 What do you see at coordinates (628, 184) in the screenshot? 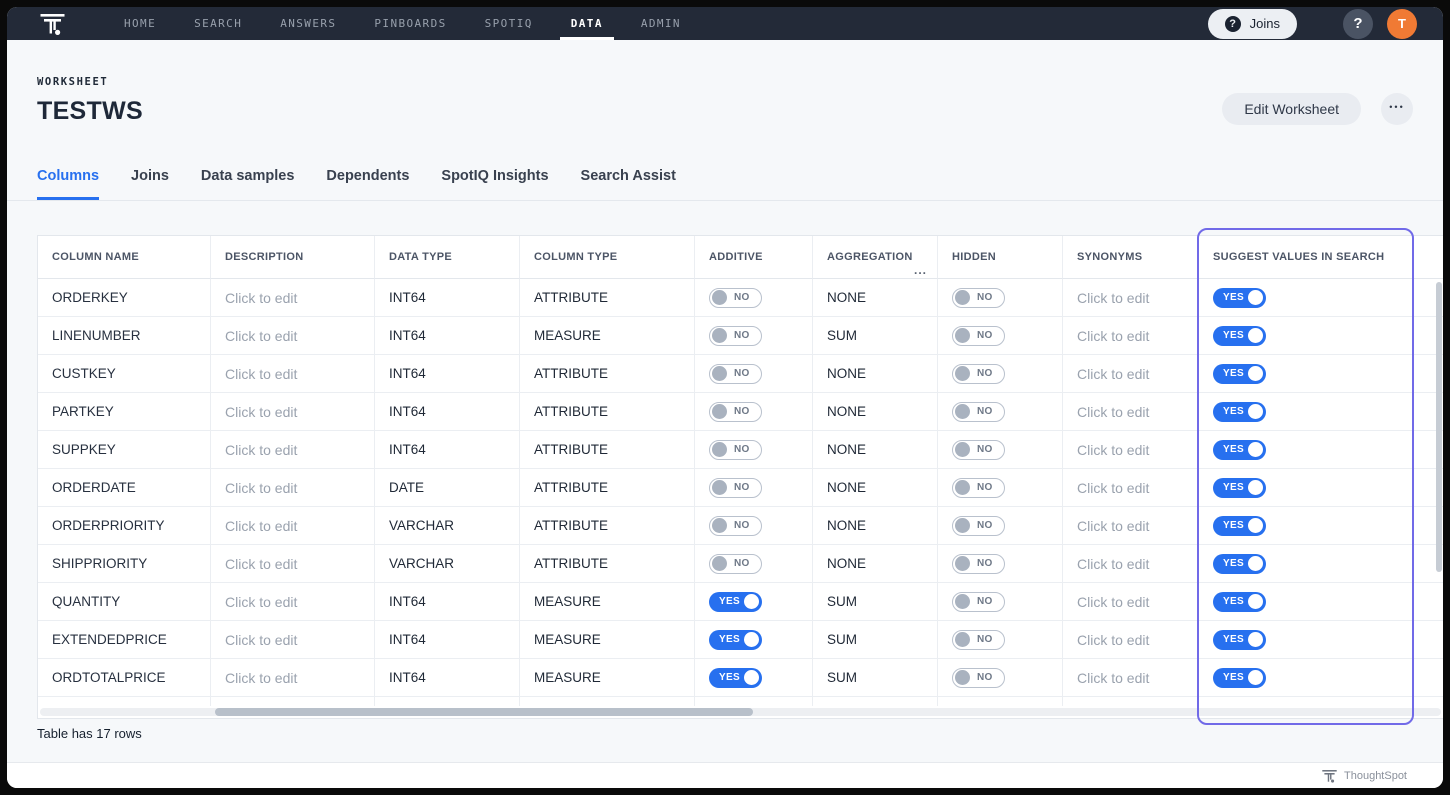
I see `tab-search-assist: Search Assist` at bounding box center [628, 184].